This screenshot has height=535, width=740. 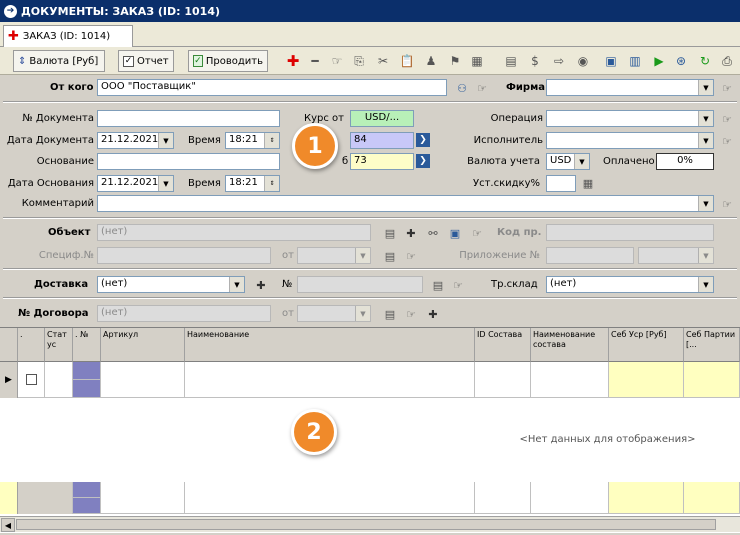 I want to click on grid-header-cost: Себ Уср [Руб], so click(x=646, y=345).